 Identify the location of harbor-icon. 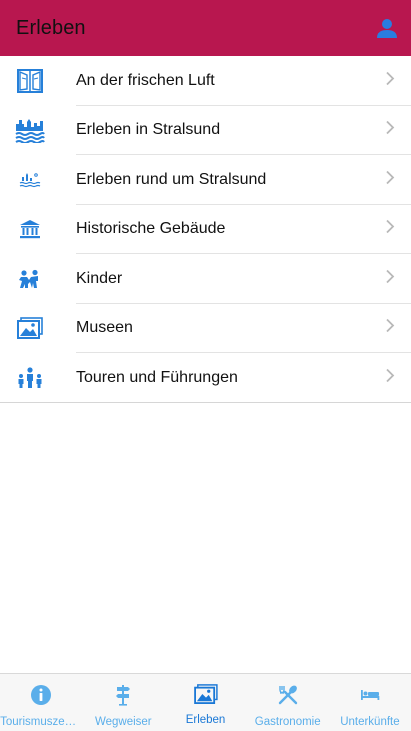
(30, 180).